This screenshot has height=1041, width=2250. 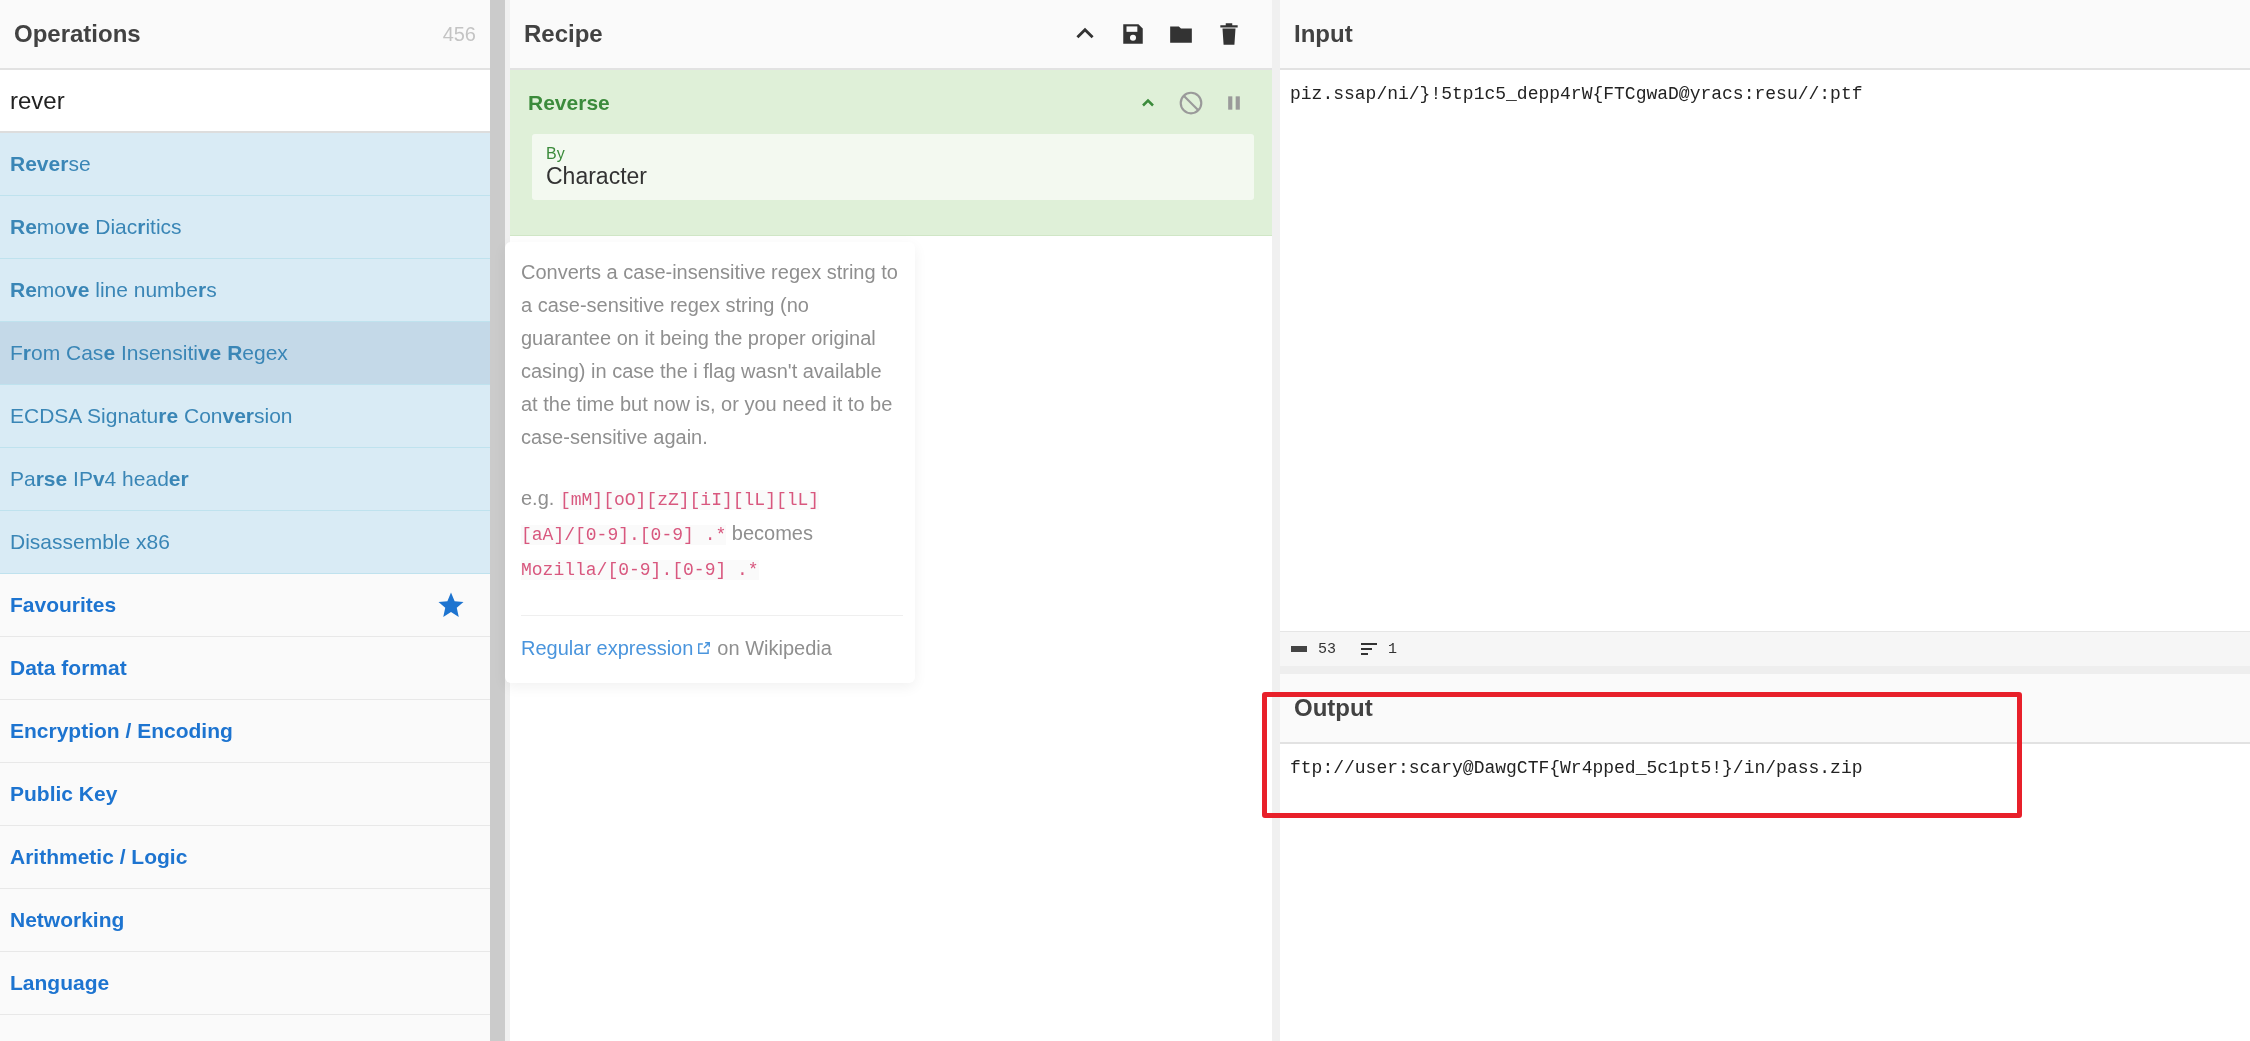 What do you see at coordinates (99, 857) in the screenshot?
I see `category-label: Arithmetic / Logic` at bounding box center [99, 857].